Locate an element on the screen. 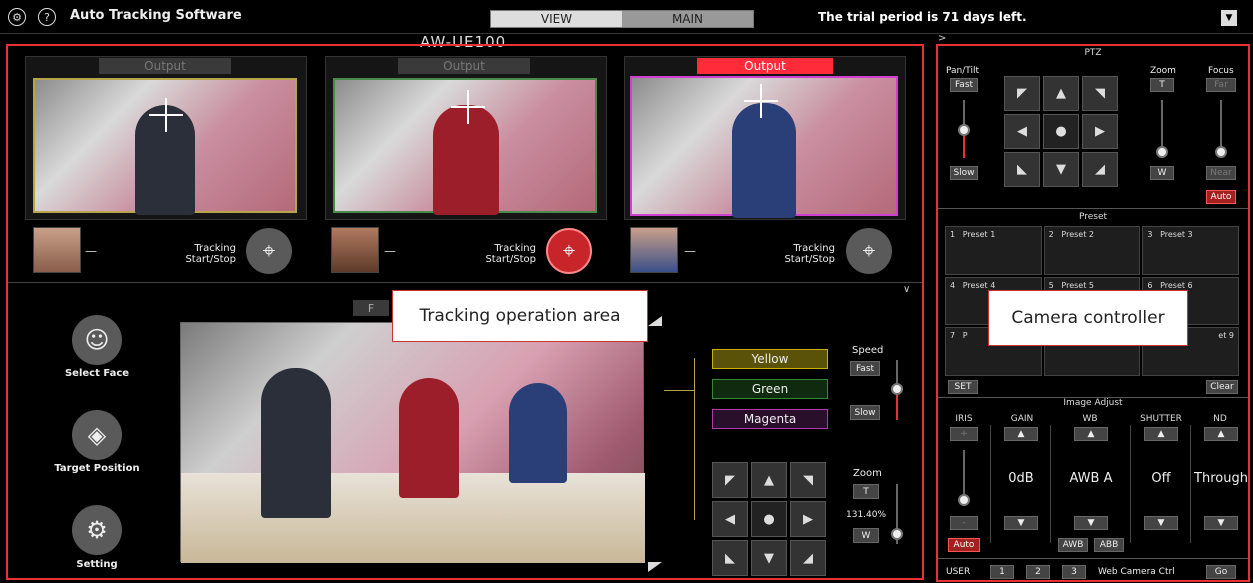 The image size is (1253, 583). wb-down-button: ▼ is located at coordinates (1091, 523).